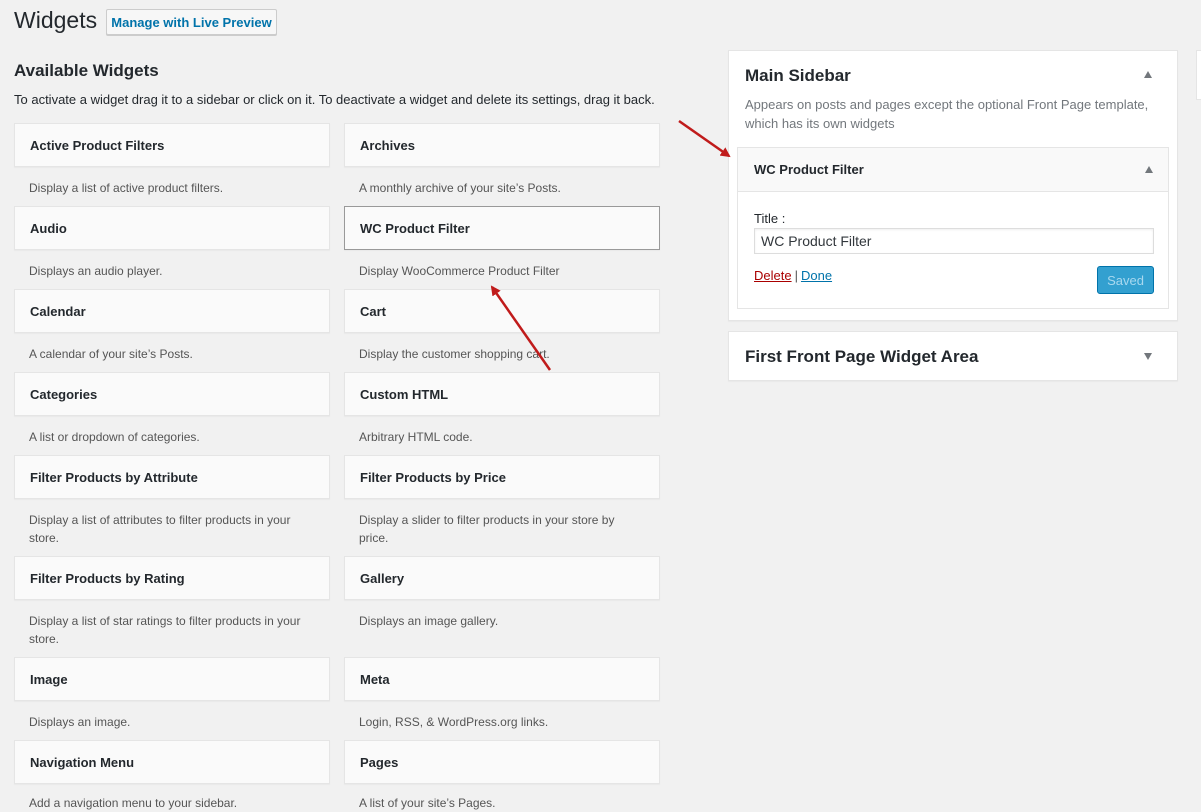  What do you see at coordinates (1148, 74) in the screenshot?
I see `collapse-toggle-icon` at bounding box center [1148, 74].